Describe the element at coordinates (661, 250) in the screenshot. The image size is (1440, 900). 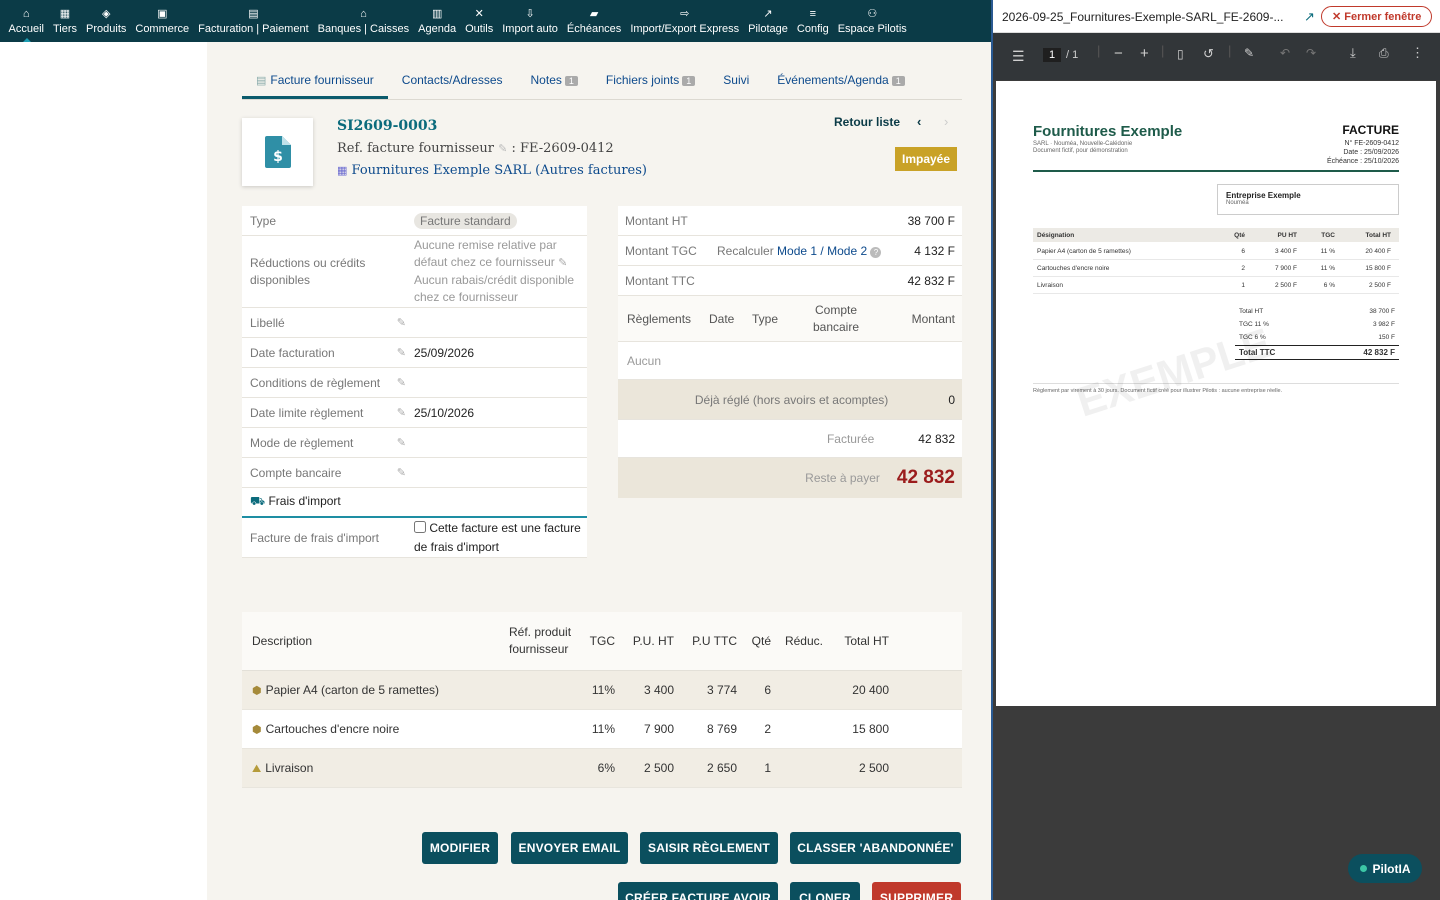
I see `tgc-label: Montant TGC` at that location.